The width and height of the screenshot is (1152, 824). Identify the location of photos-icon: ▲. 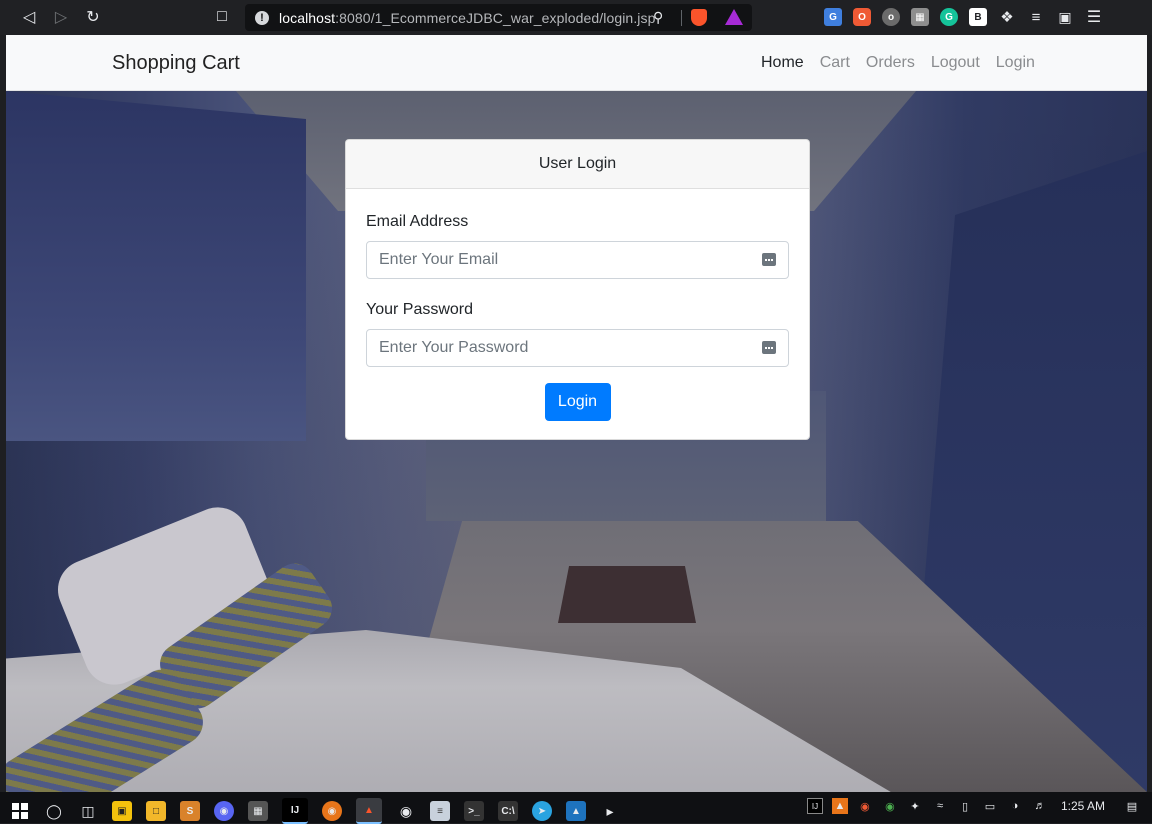
(576, 811).